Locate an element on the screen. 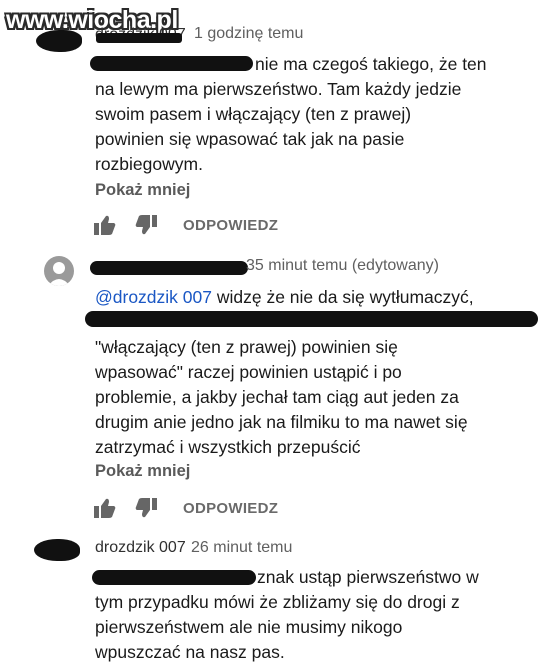 This screenshot has height=670, width=538. comment-author: drozdzik 007 is located at coordinates (140, 548).